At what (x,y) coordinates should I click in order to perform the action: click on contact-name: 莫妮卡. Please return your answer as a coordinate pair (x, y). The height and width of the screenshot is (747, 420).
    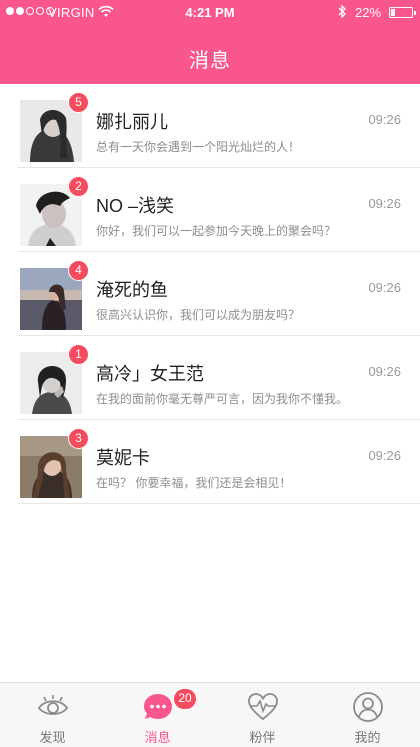
    Looking at the image, I should click on (123, 458).